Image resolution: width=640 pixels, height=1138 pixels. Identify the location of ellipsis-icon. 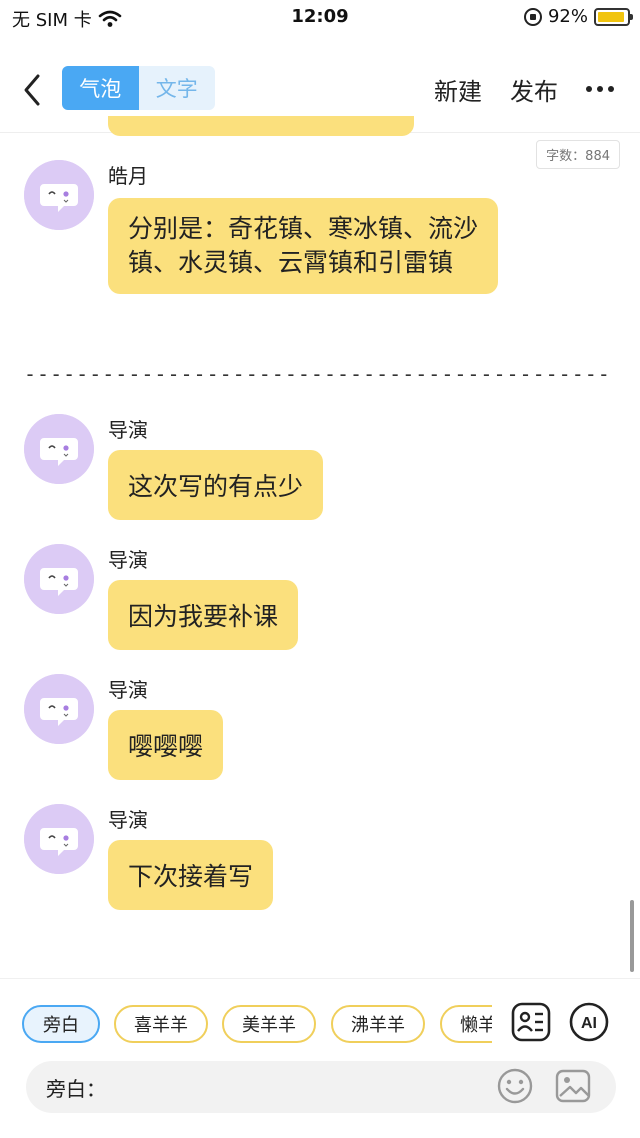
(600, 89).